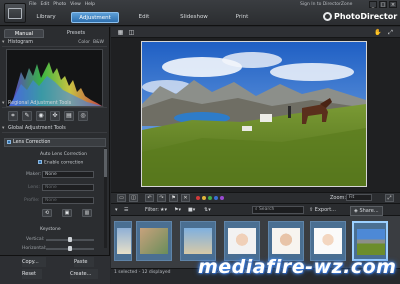  Describe the element at coordinates (338, 198) in the screenshot. I see `zoom-label: Zoom:` at that location.